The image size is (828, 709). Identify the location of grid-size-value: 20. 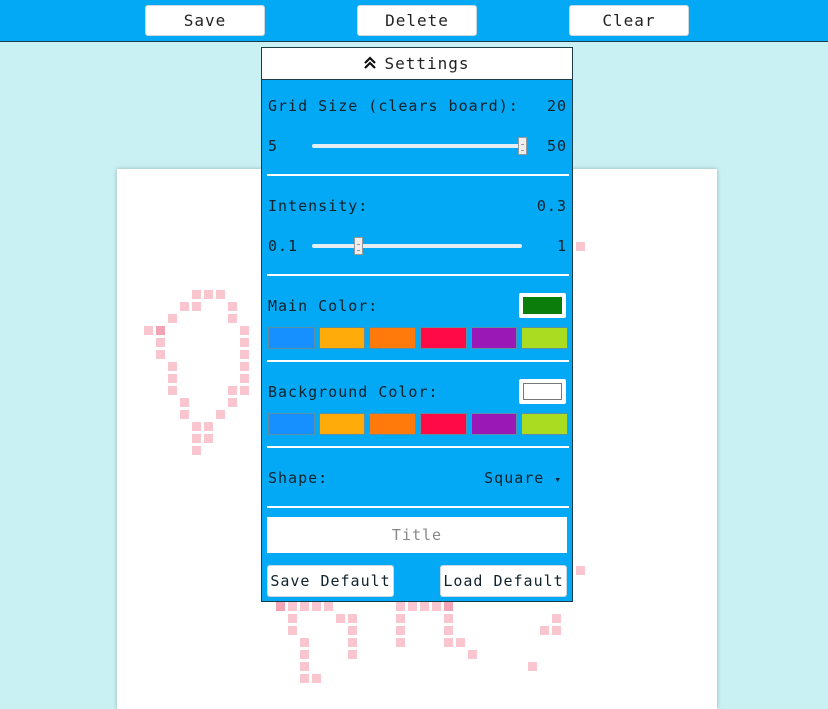
(556, 106).